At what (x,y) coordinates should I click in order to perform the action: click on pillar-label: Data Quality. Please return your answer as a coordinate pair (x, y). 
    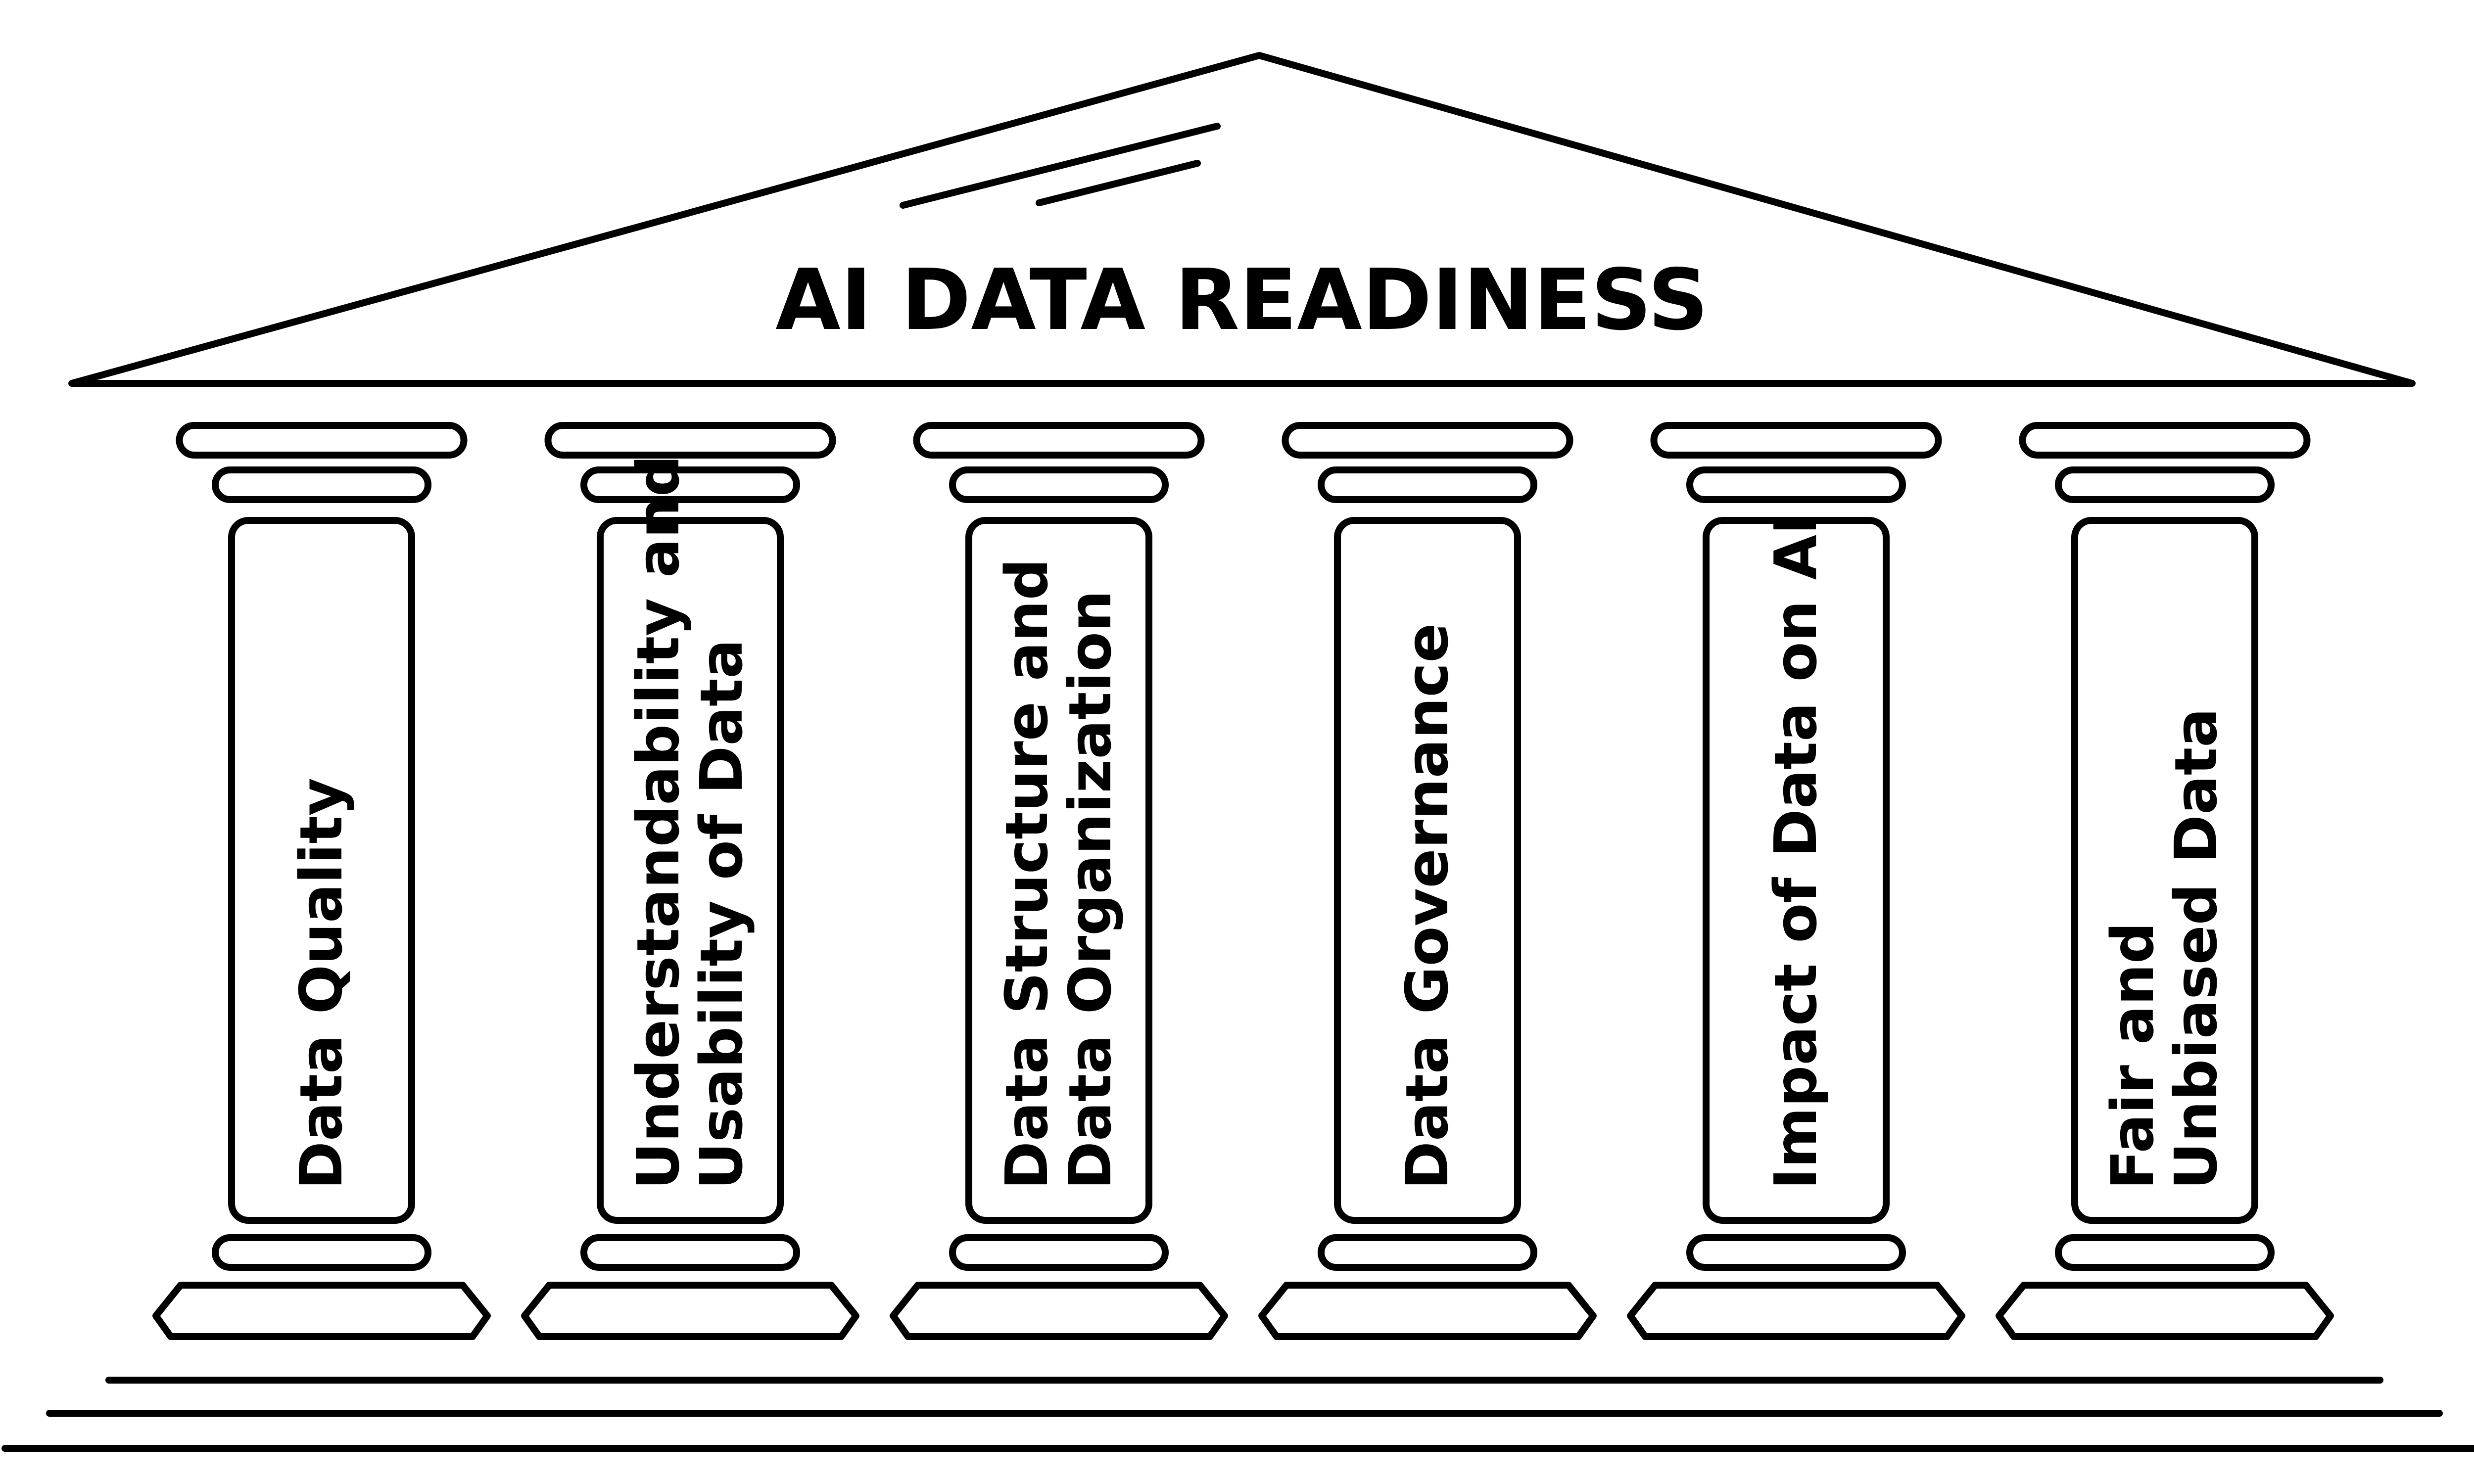
    Looking at the image, I should click on (321, 984).